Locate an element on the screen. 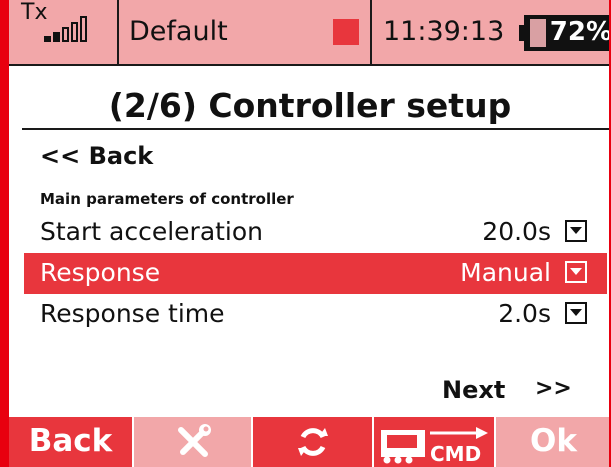 The width and height of the screenshot is (611, 467). ok-softkey: Ok is located at coordinates (553, 442).